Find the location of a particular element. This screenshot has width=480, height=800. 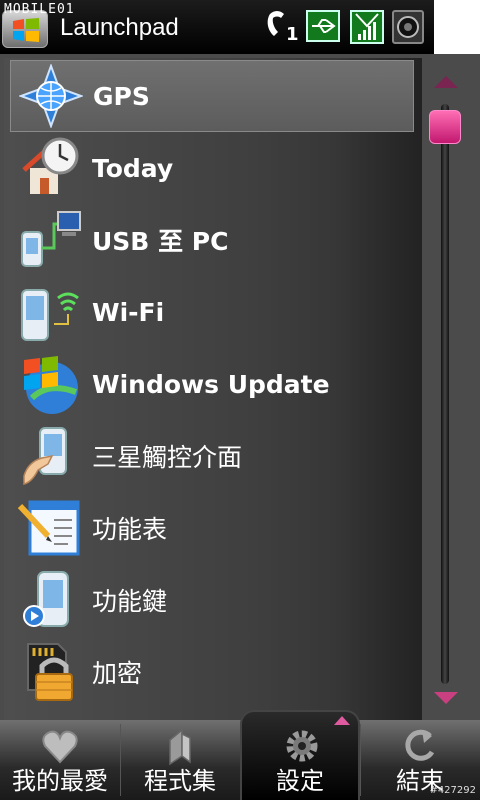

gear-icon is located at coordinates (302, 746).